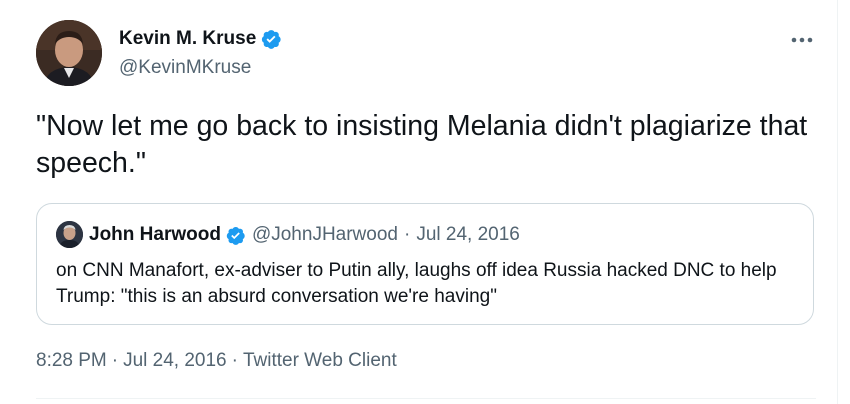  I want to click on author-display-name: Kevin M. Kruse, so click(187, 39).